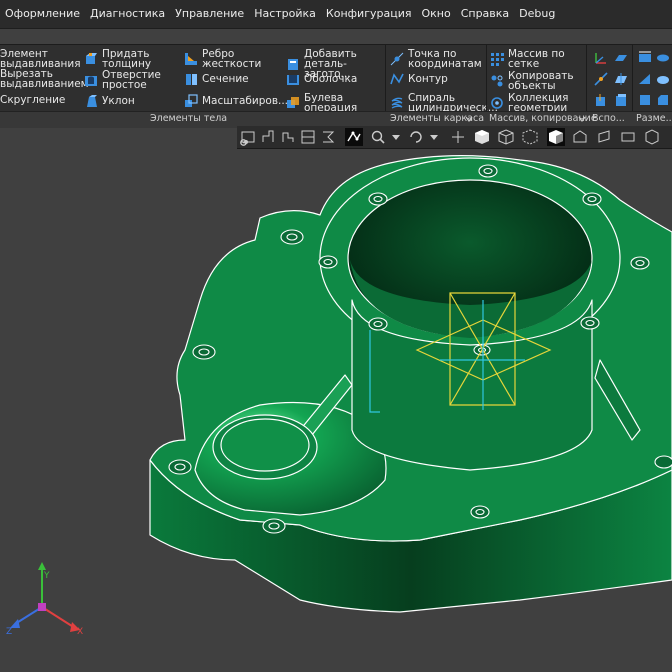 The image size is (672, 672). What do you see at coordinates (191, 79) in the screenshot?
I see `section-icon` at bounding box center [191, 79].